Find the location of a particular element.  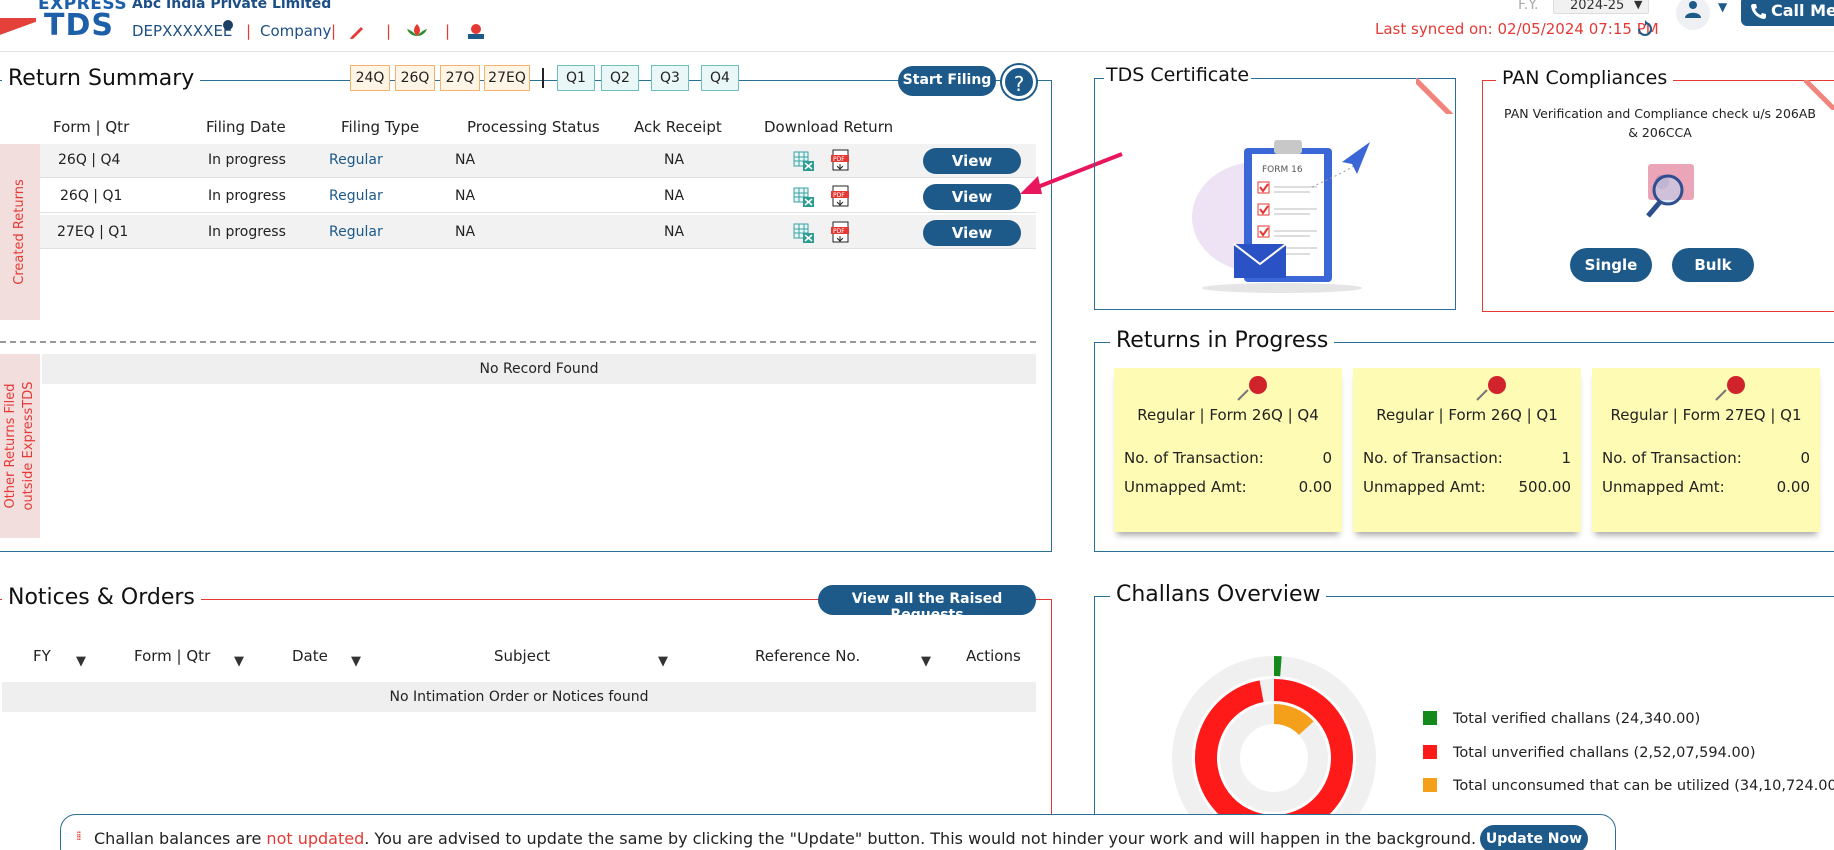

view-all-requests-button: View all the Raised Requests is located at coordinates (927, 604).